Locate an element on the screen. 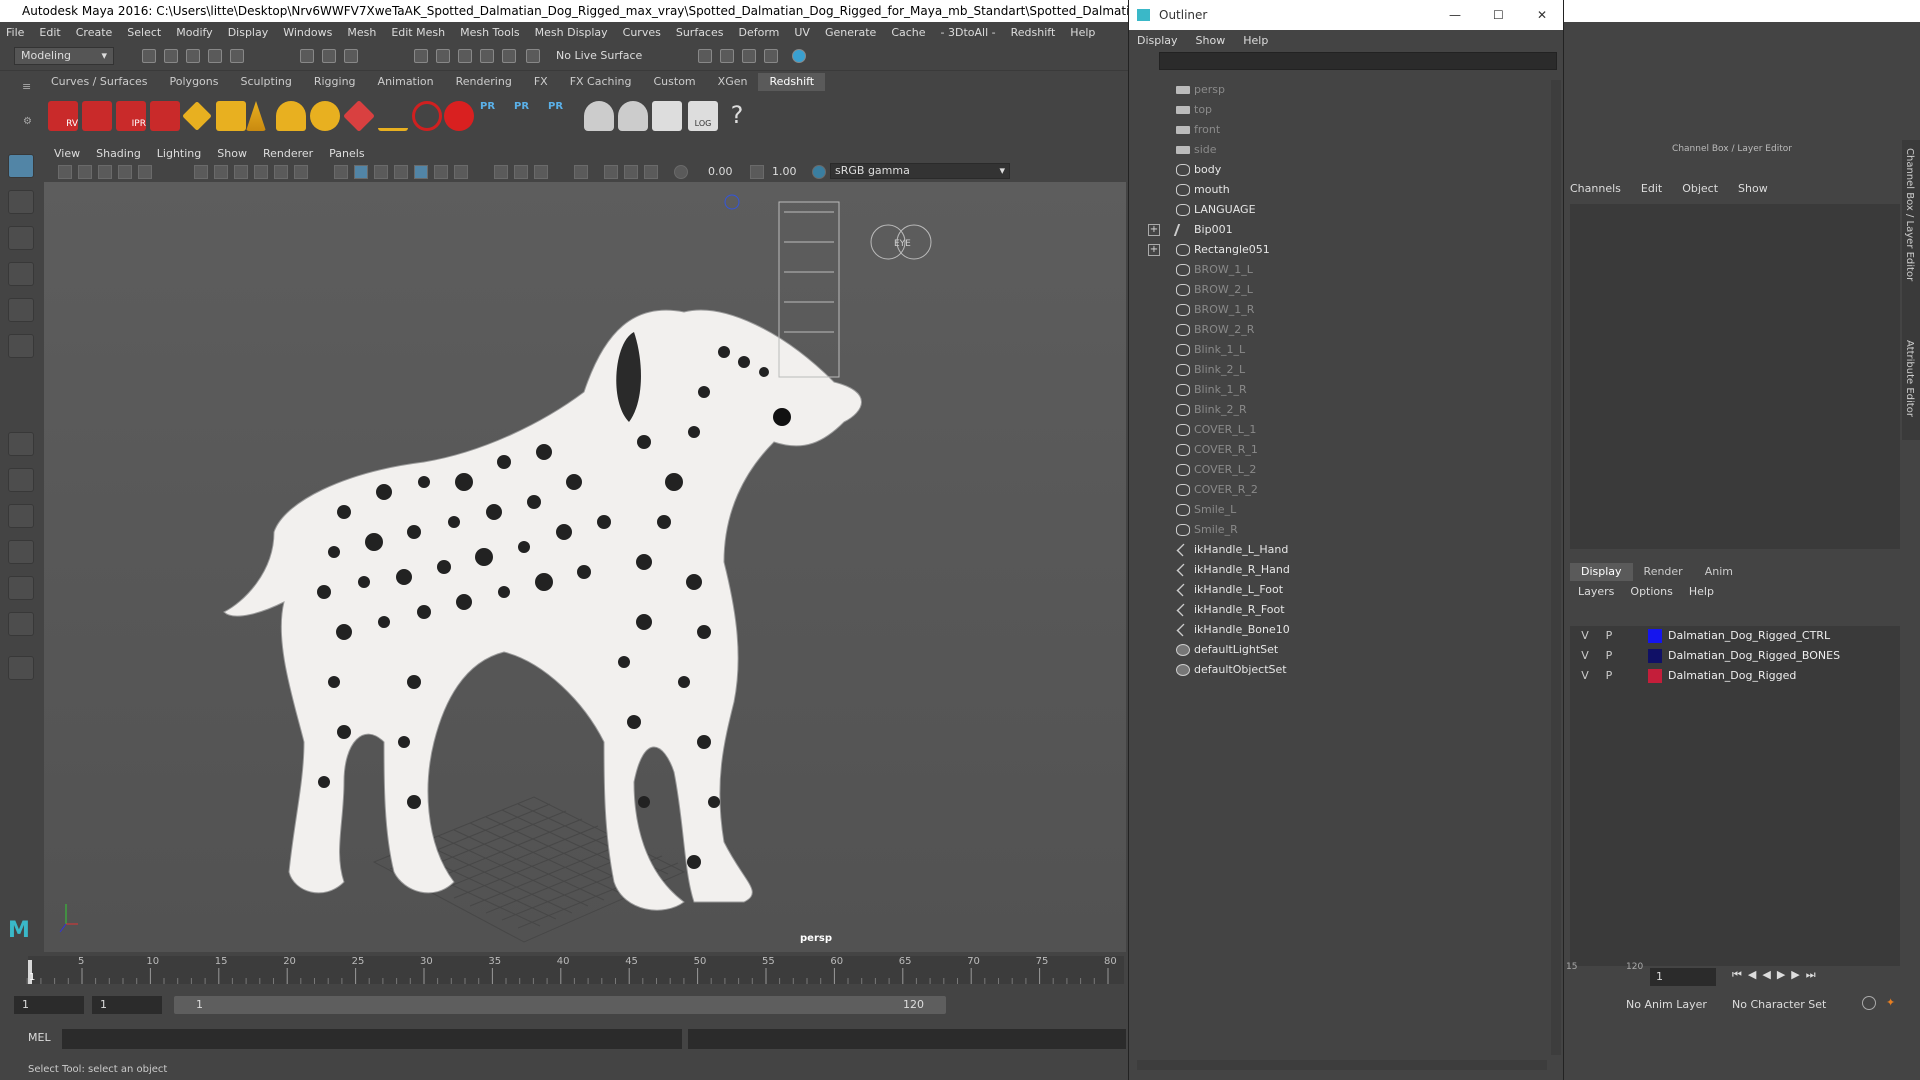 The image size is (1920, 1080). outliner-item-mouth: mouth is located at coordinates (1339, 190).